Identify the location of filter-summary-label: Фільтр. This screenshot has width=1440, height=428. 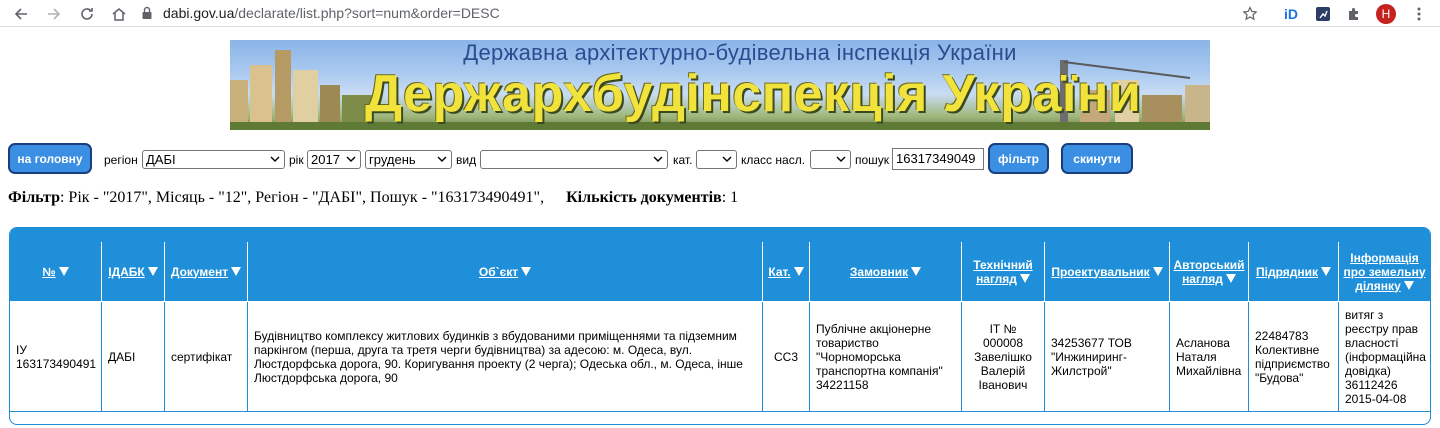
(34, 197).